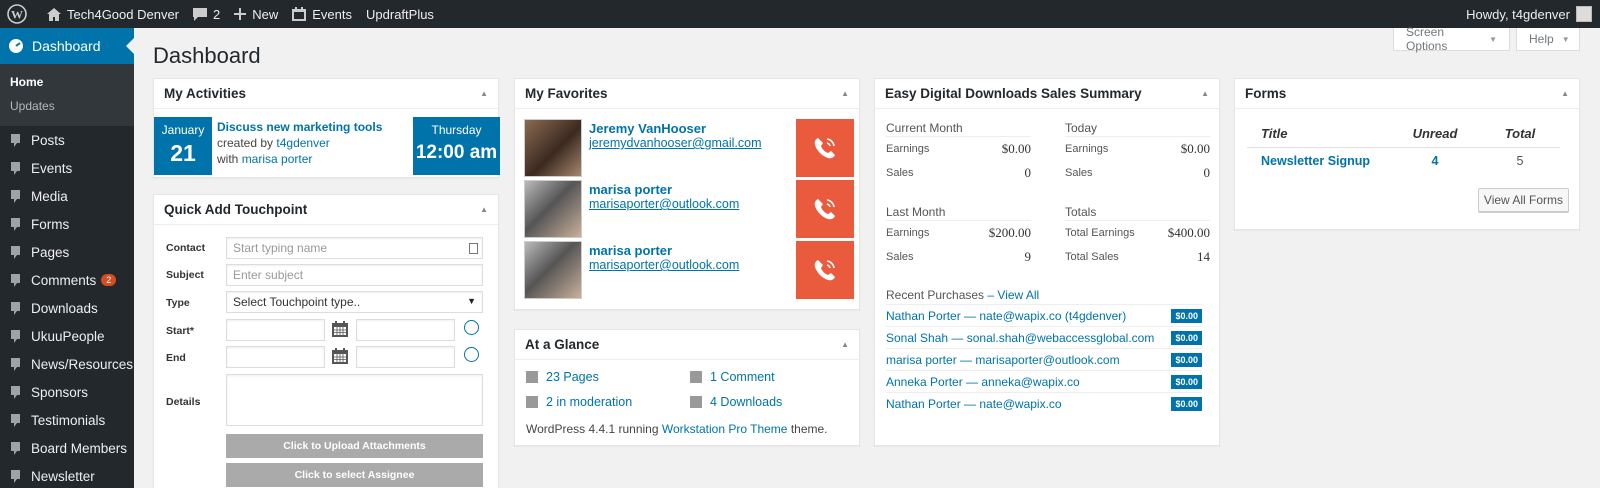 This screenshot has width=1600, height=488. I want to click on sidebar-item-dashboard: Dashboard, so click(67, 46).